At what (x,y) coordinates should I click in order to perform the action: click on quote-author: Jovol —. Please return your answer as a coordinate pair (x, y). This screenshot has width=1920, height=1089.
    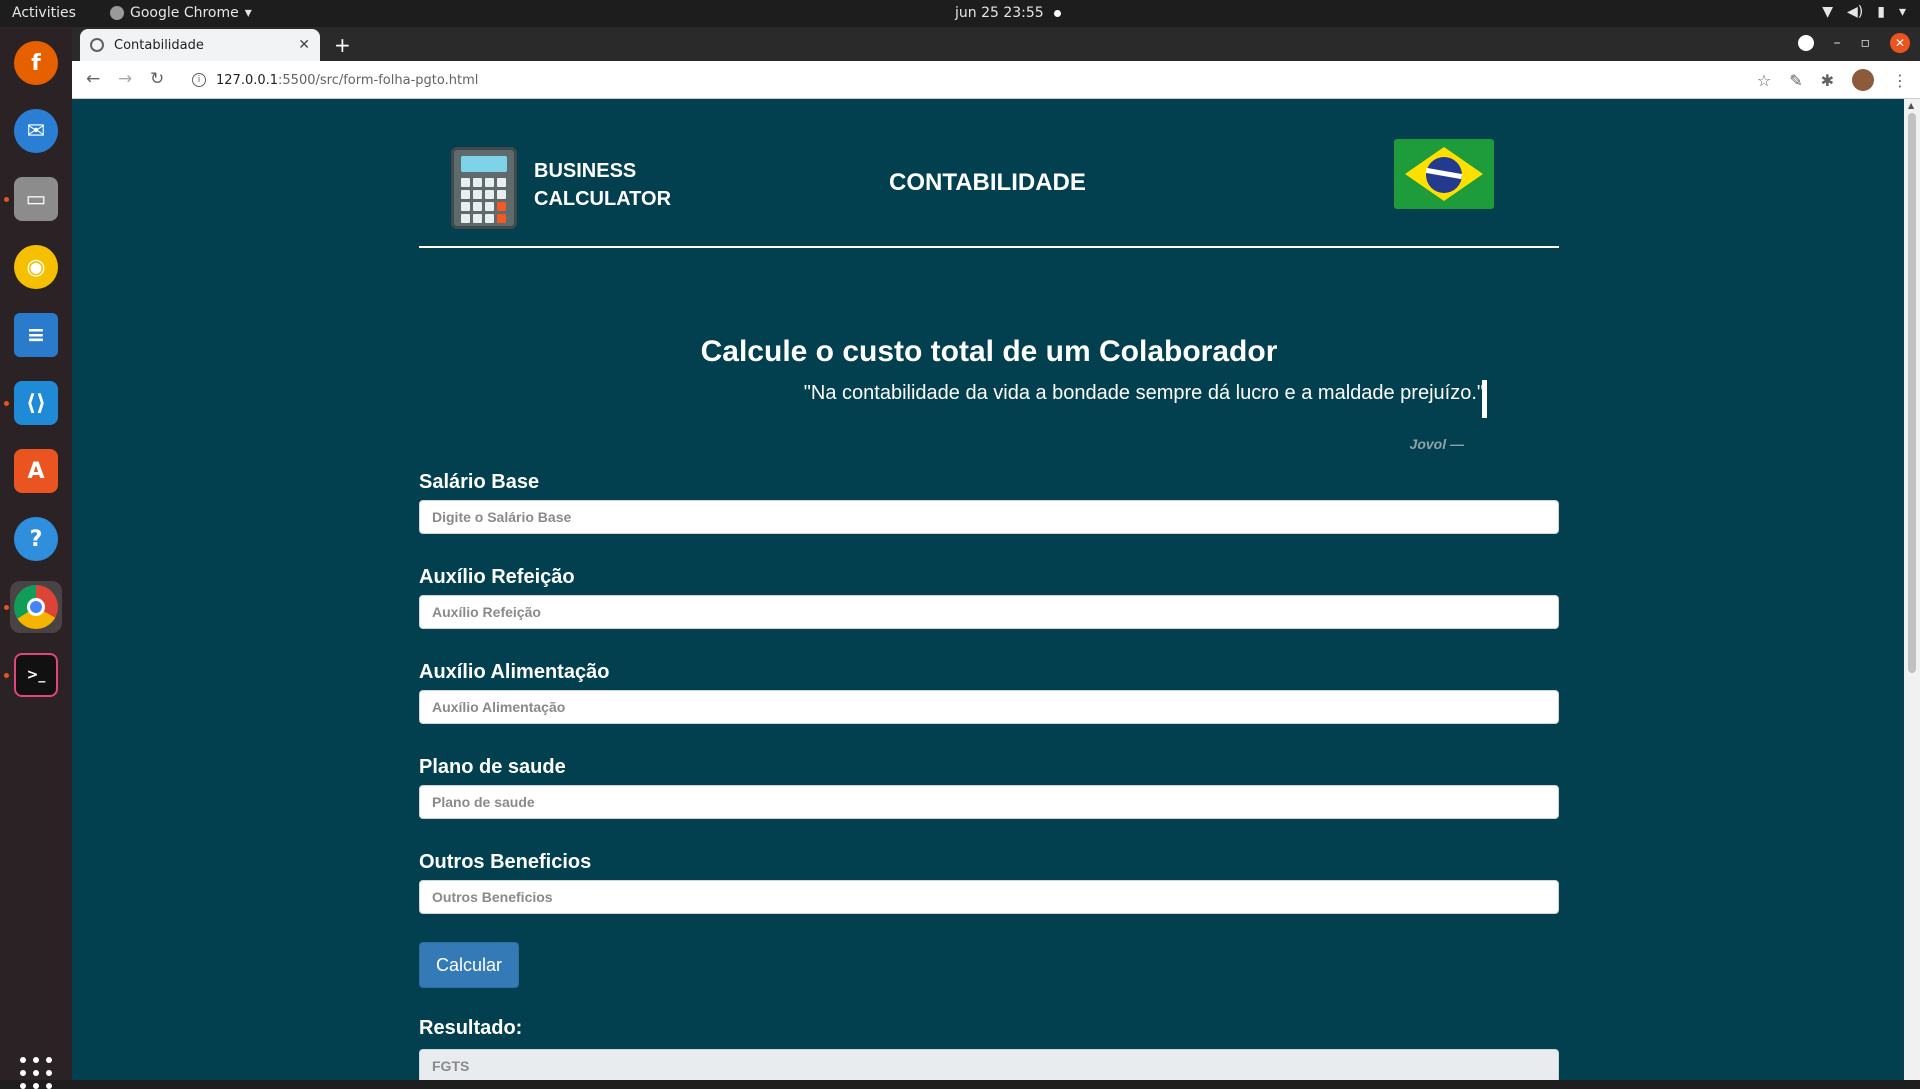
    Looking at the image, I should click on (1436, 444).